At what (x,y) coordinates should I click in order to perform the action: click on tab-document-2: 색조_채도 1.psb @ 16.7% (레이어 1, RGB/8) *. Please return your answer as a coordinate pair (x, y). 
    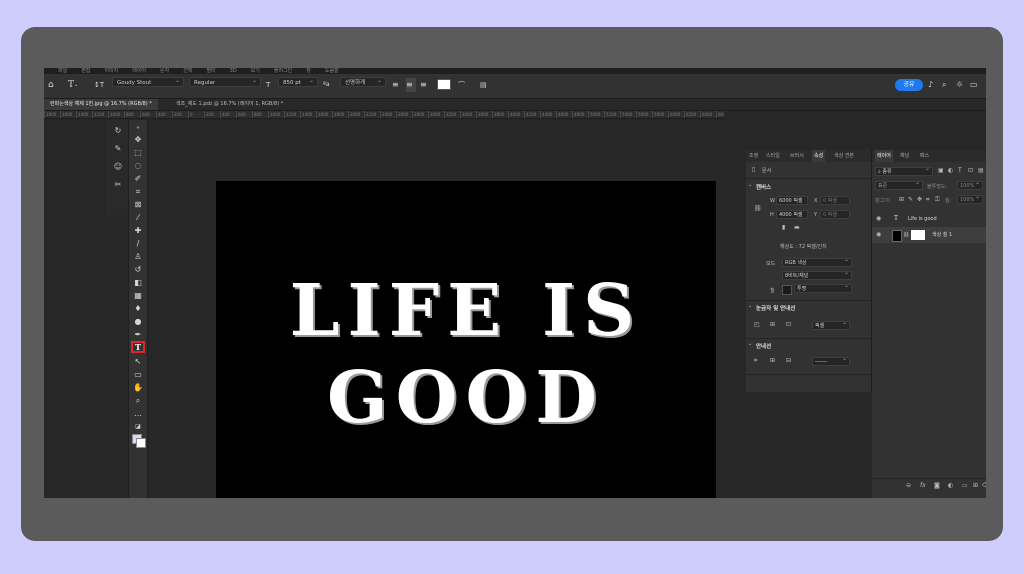
    Looking at the image, I should click on (229, 104).